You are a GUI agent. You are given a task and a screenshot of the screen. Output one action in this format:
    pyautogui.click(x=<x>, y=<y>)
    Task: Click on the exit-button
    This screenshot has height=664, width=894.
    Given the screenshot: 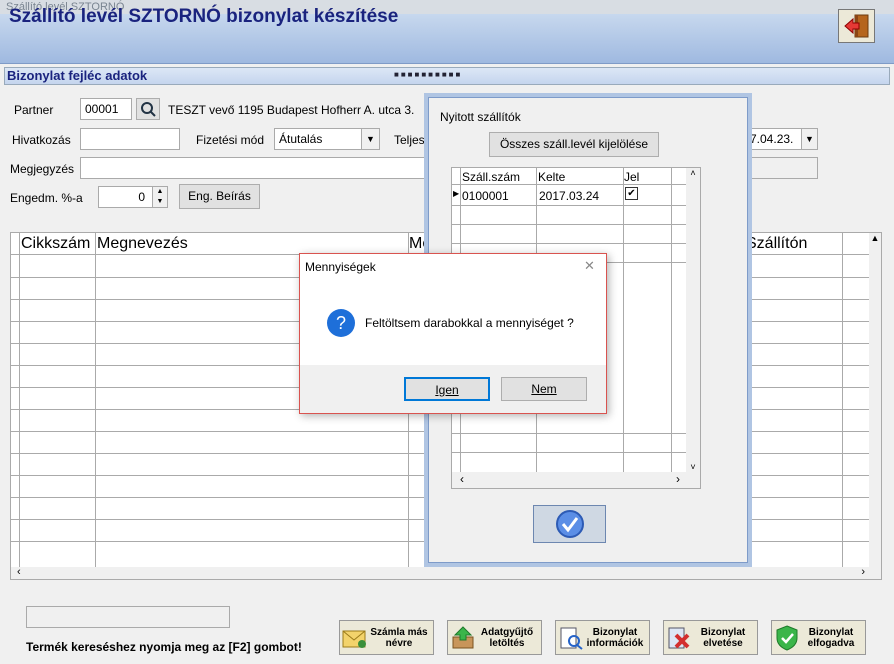 What is the action you would take?
    pyautogui.click(x=856, y=26)
    